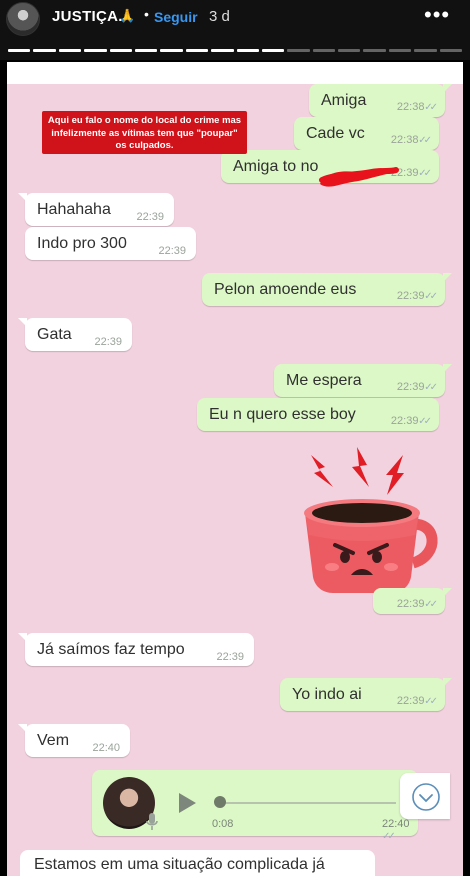  I want to click on message-text: Cade vc, so click(335, 133).